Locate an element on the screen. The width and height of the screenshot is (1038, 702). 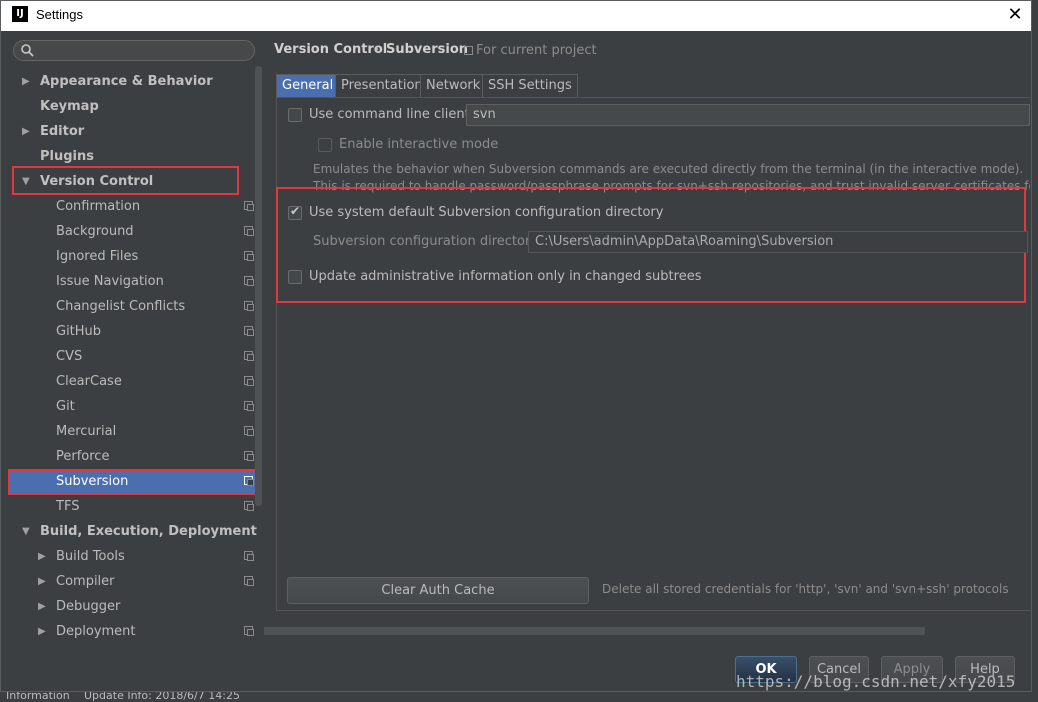
sidebar-item-label: Ignored Files is located at coordinates (97, 256).